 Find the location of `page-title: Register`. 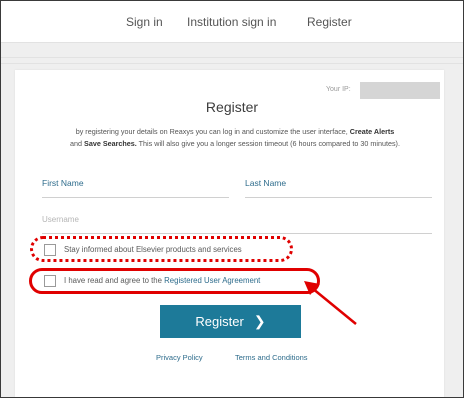

page-title: Register is located at coordinates (232, 107).